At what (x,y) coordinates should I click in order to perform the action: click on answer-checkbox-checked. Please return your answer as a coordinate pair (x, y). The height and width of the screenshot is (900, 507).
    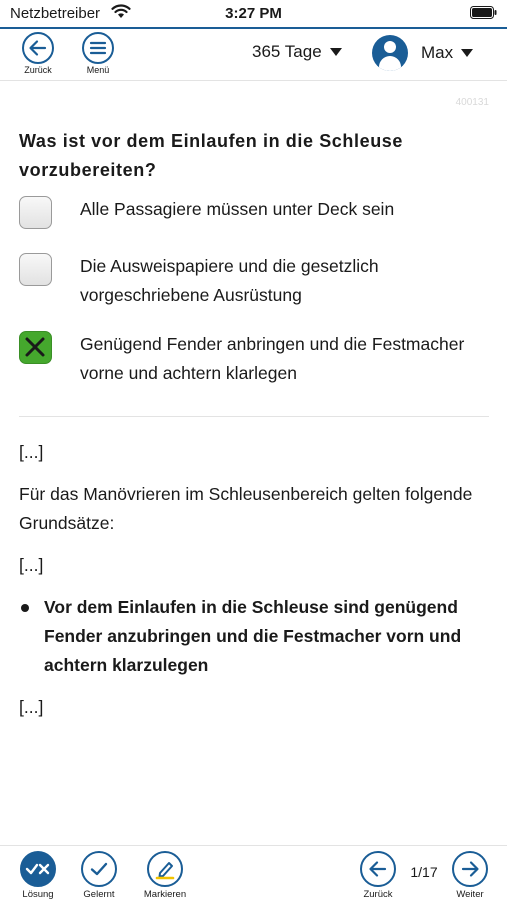
    Looking at the image, I should click on (35, 347).